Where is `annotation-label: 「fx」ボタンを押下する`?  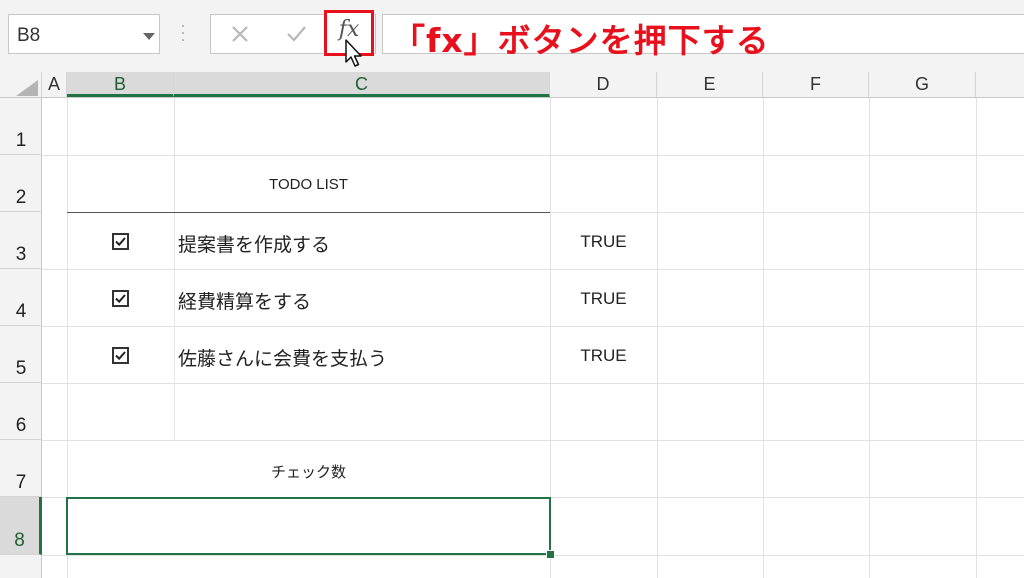 annotation-label: 「fx」ボタンを押下する is located at coordinates (581, 40).